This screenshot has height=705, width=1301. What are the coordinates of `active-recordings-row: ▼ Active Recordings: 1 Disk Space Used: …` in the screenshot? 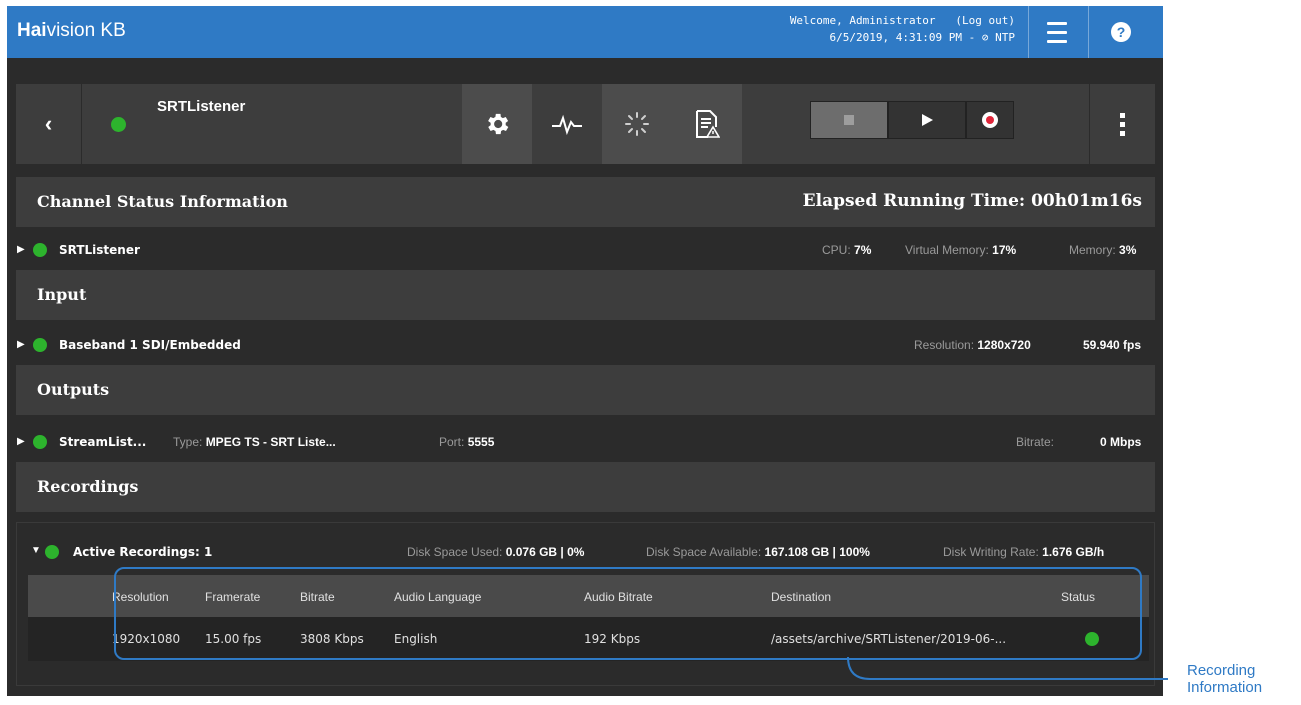 It's located at (586, 555).